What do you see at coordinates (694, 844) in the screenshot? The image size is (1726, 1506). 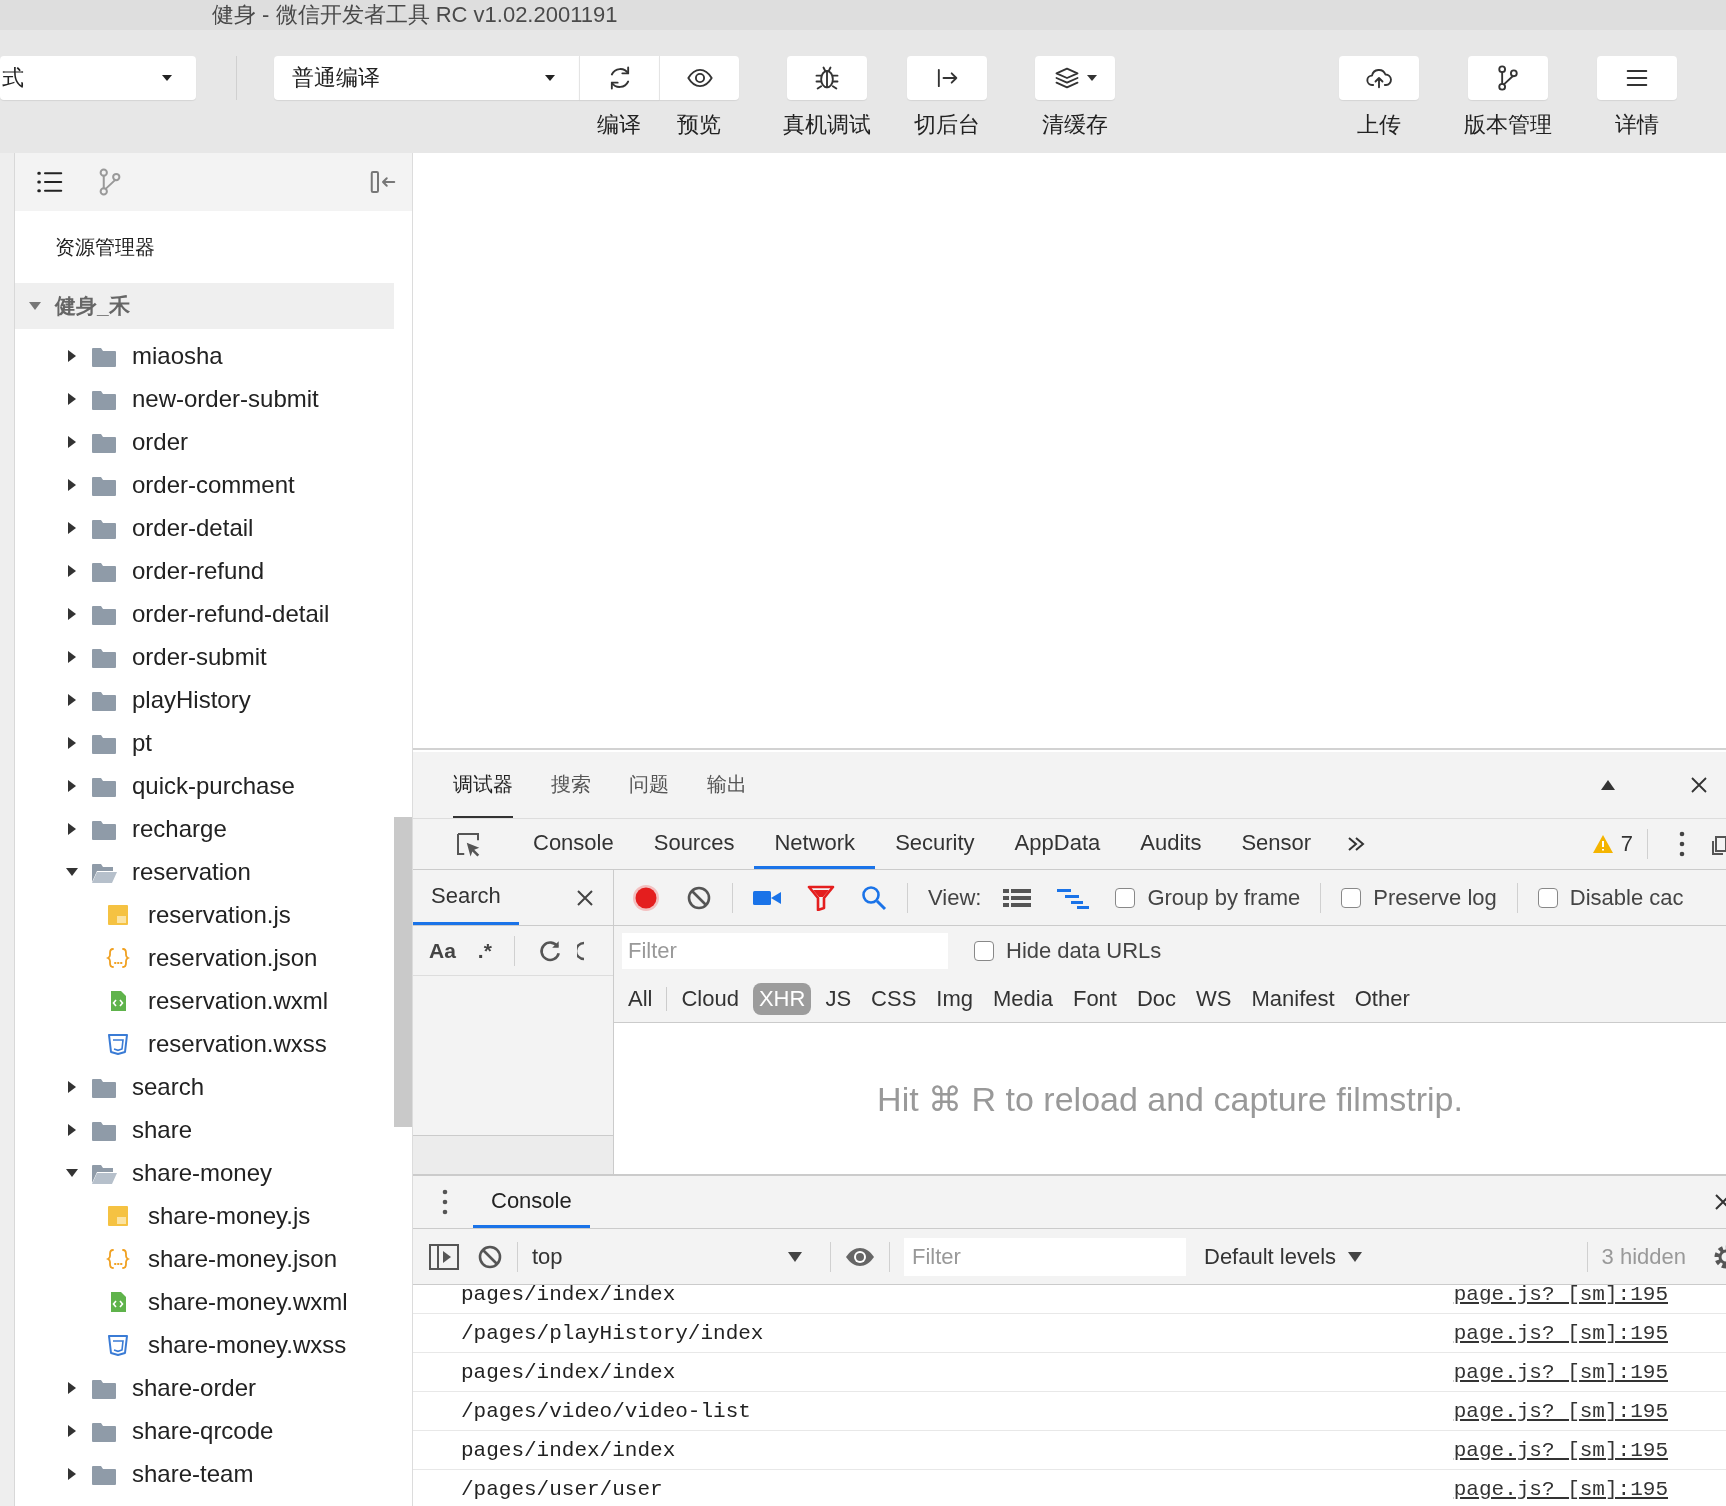 I see `devtools-tab: Sources` at bounding box center [694, 844].